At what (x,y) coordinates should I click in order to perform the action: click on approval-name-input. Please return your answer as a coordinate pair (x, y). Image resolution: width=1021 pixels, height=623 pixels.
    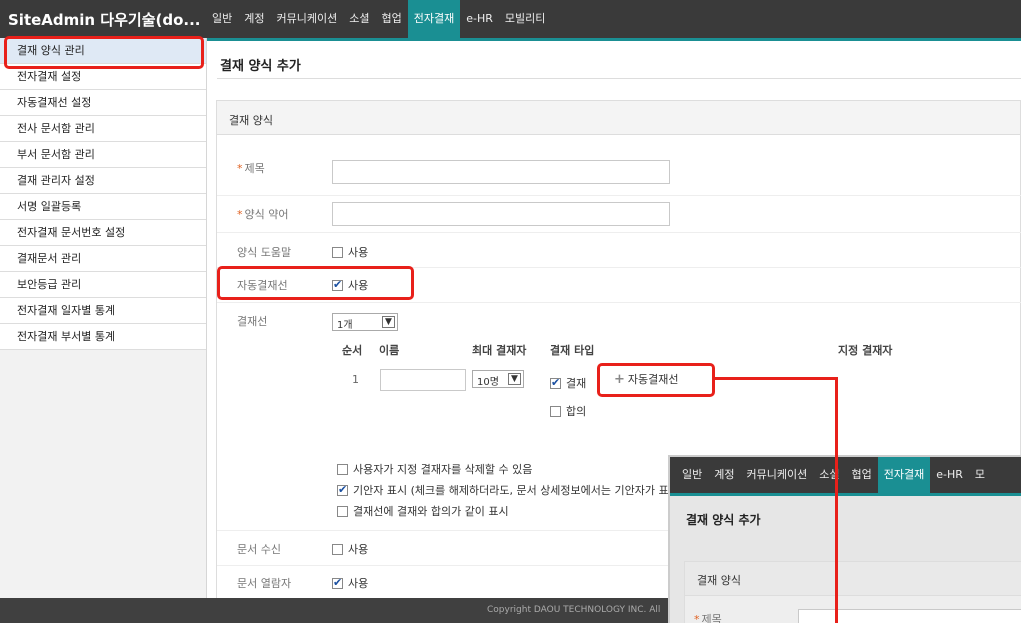
    Looking at the image, I should click on (423, 380).